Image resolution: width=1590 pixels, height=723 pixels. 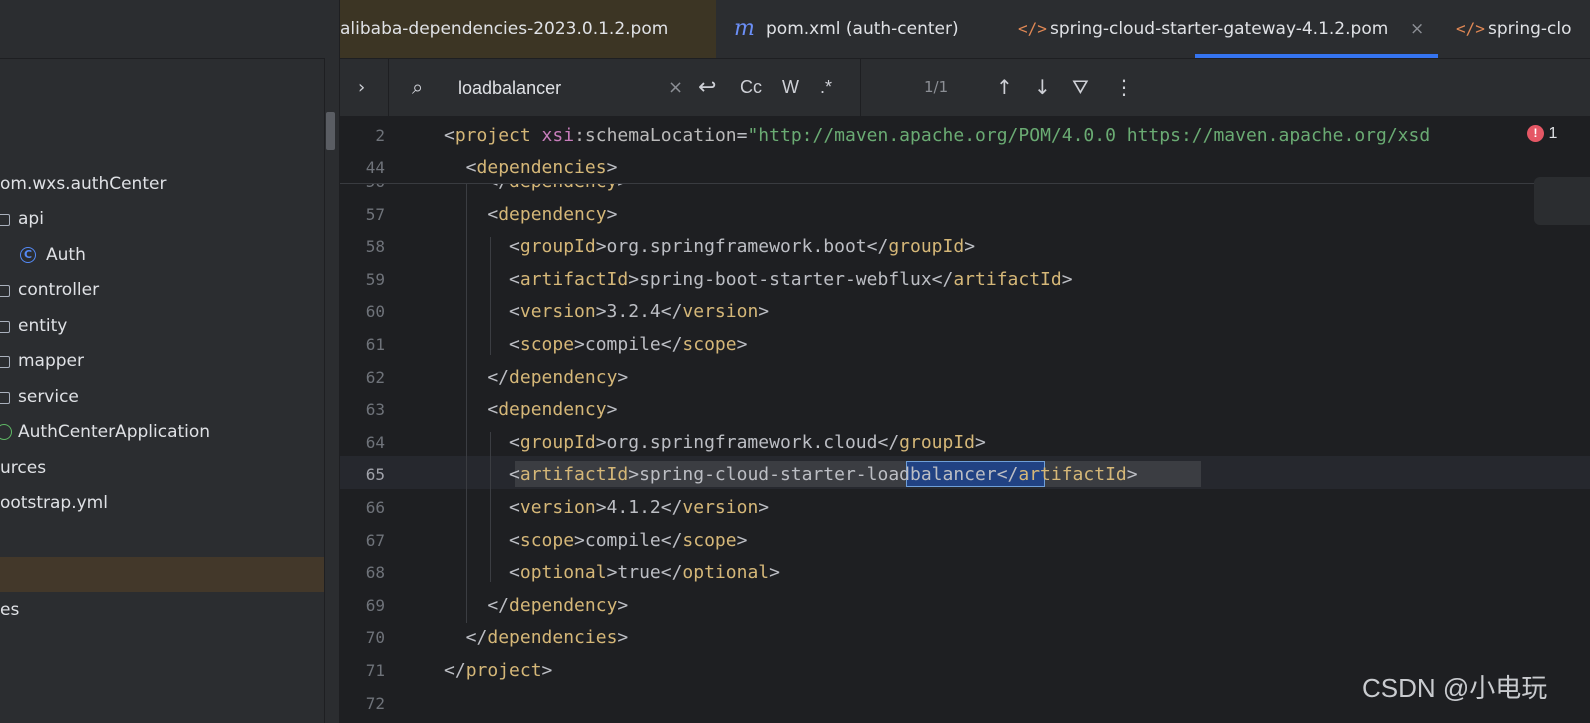 I want to click on tab-pom-auth-center: m pom.xml (auth-center), so click(x=859, y=29).